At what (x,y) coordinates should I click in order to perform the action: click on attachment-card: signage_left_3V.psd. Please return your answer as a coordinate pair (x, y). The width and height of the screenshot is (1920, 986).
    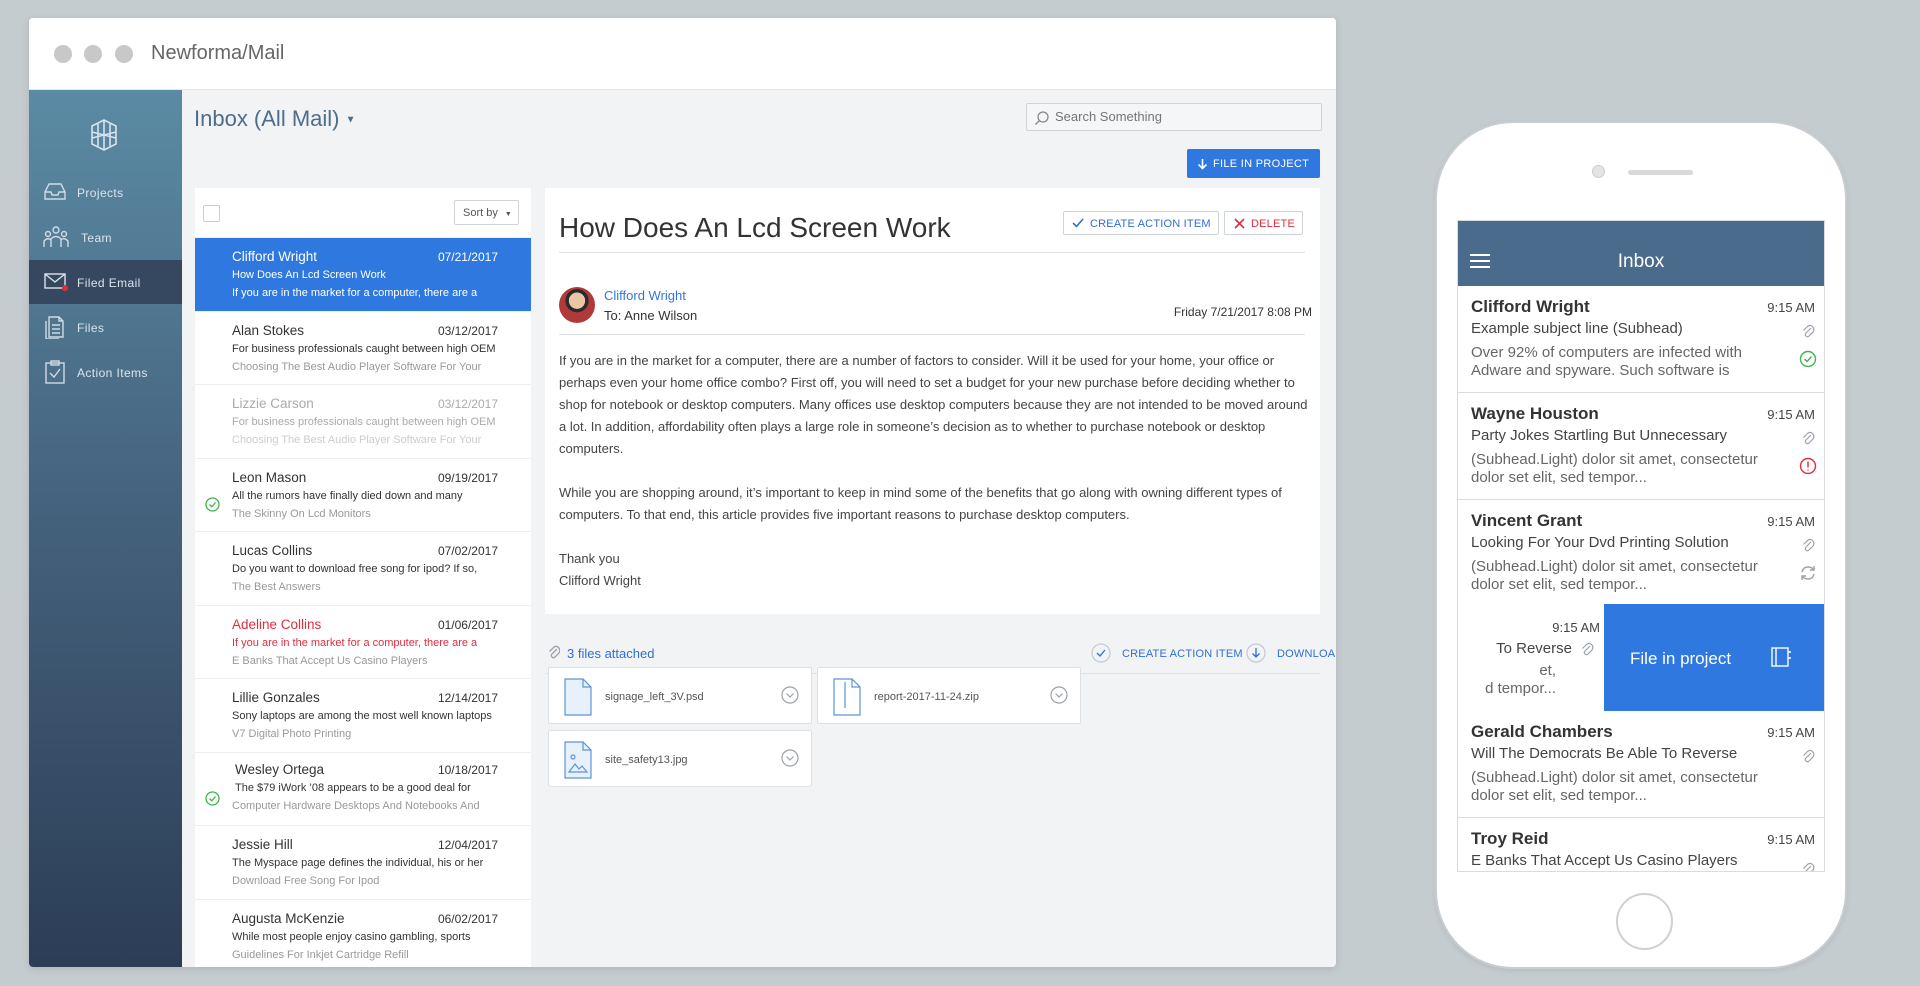
    Looking at the image, I should click on (680, 695).